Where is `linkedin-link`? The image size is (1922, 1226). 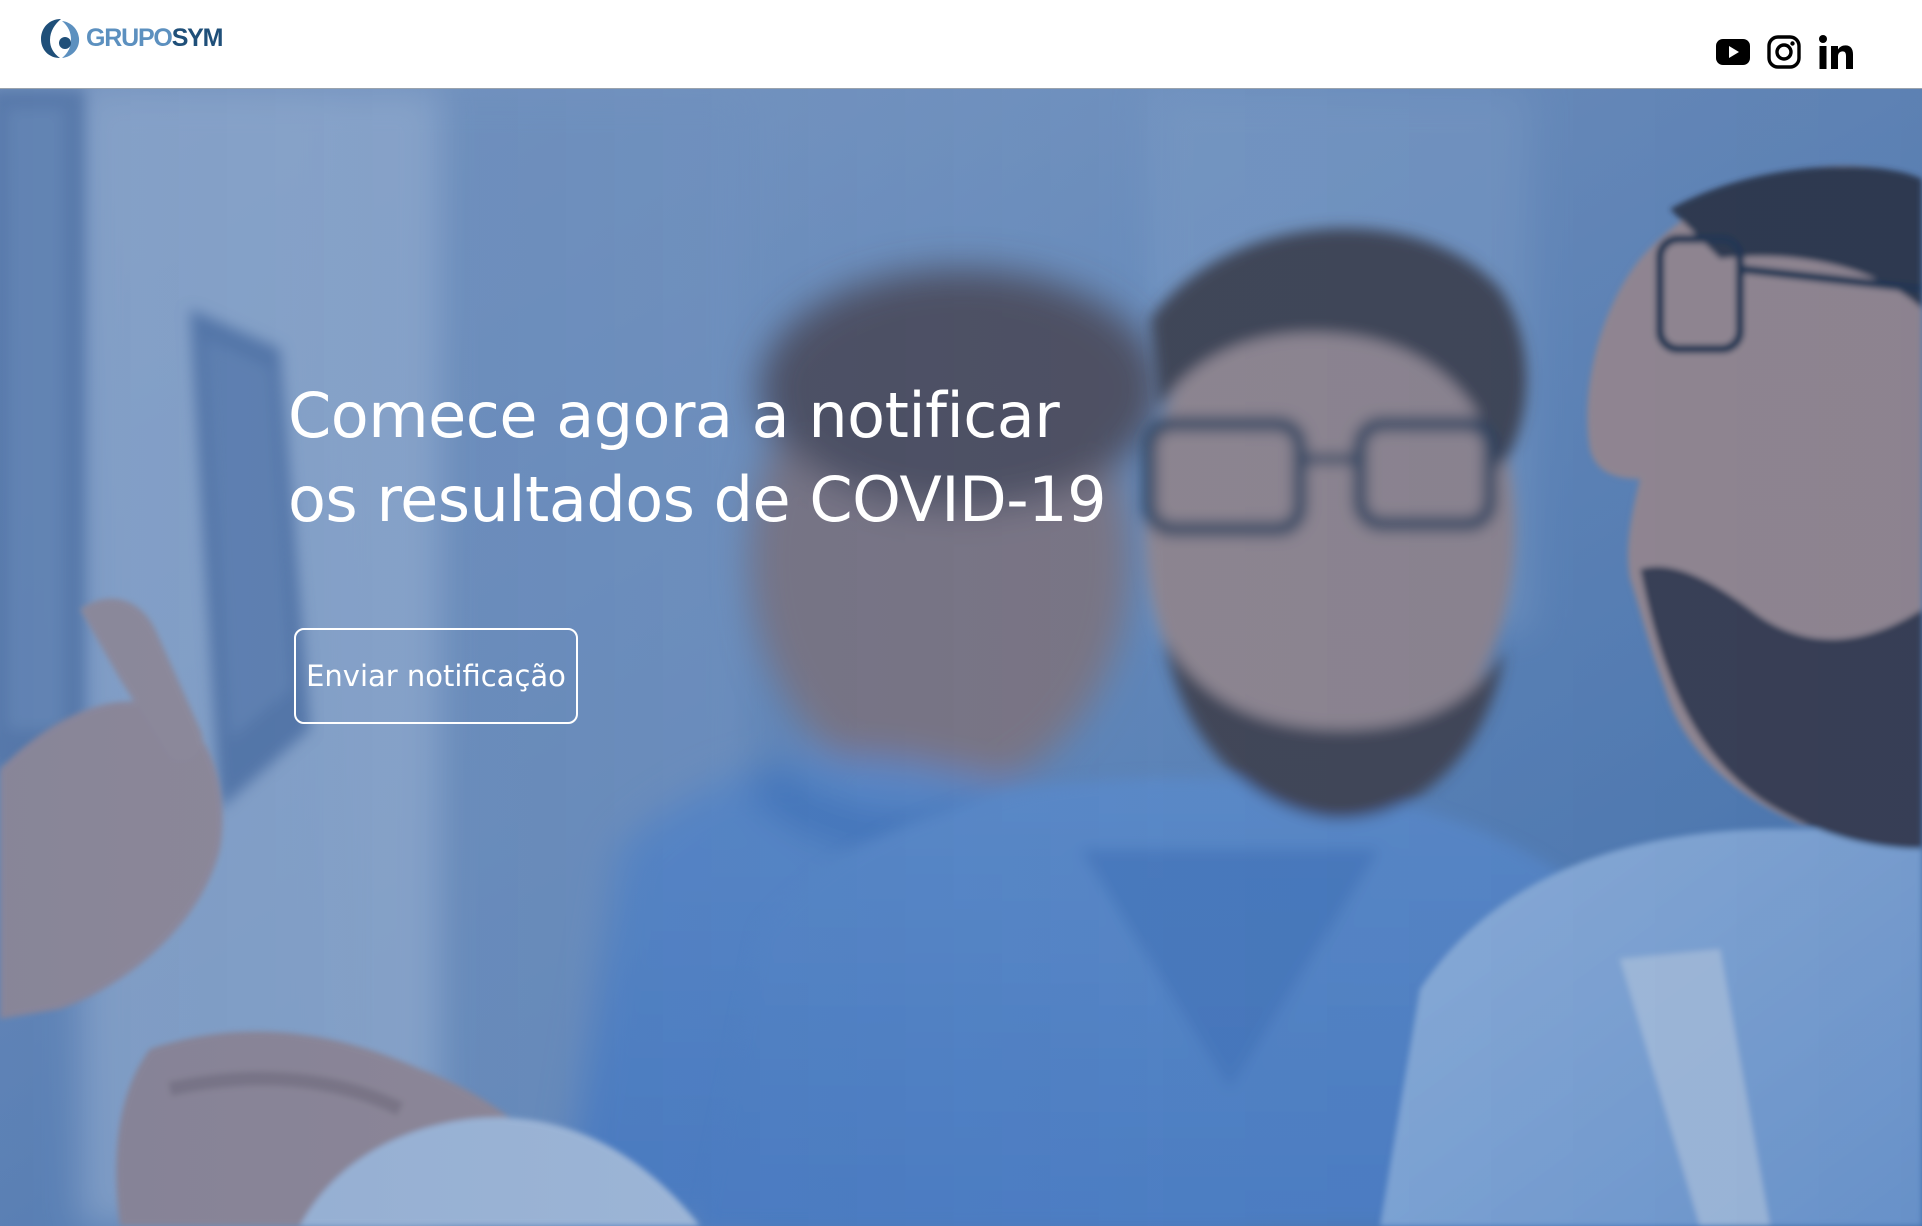
linkedin-link is located at coordinates (1836, 52).